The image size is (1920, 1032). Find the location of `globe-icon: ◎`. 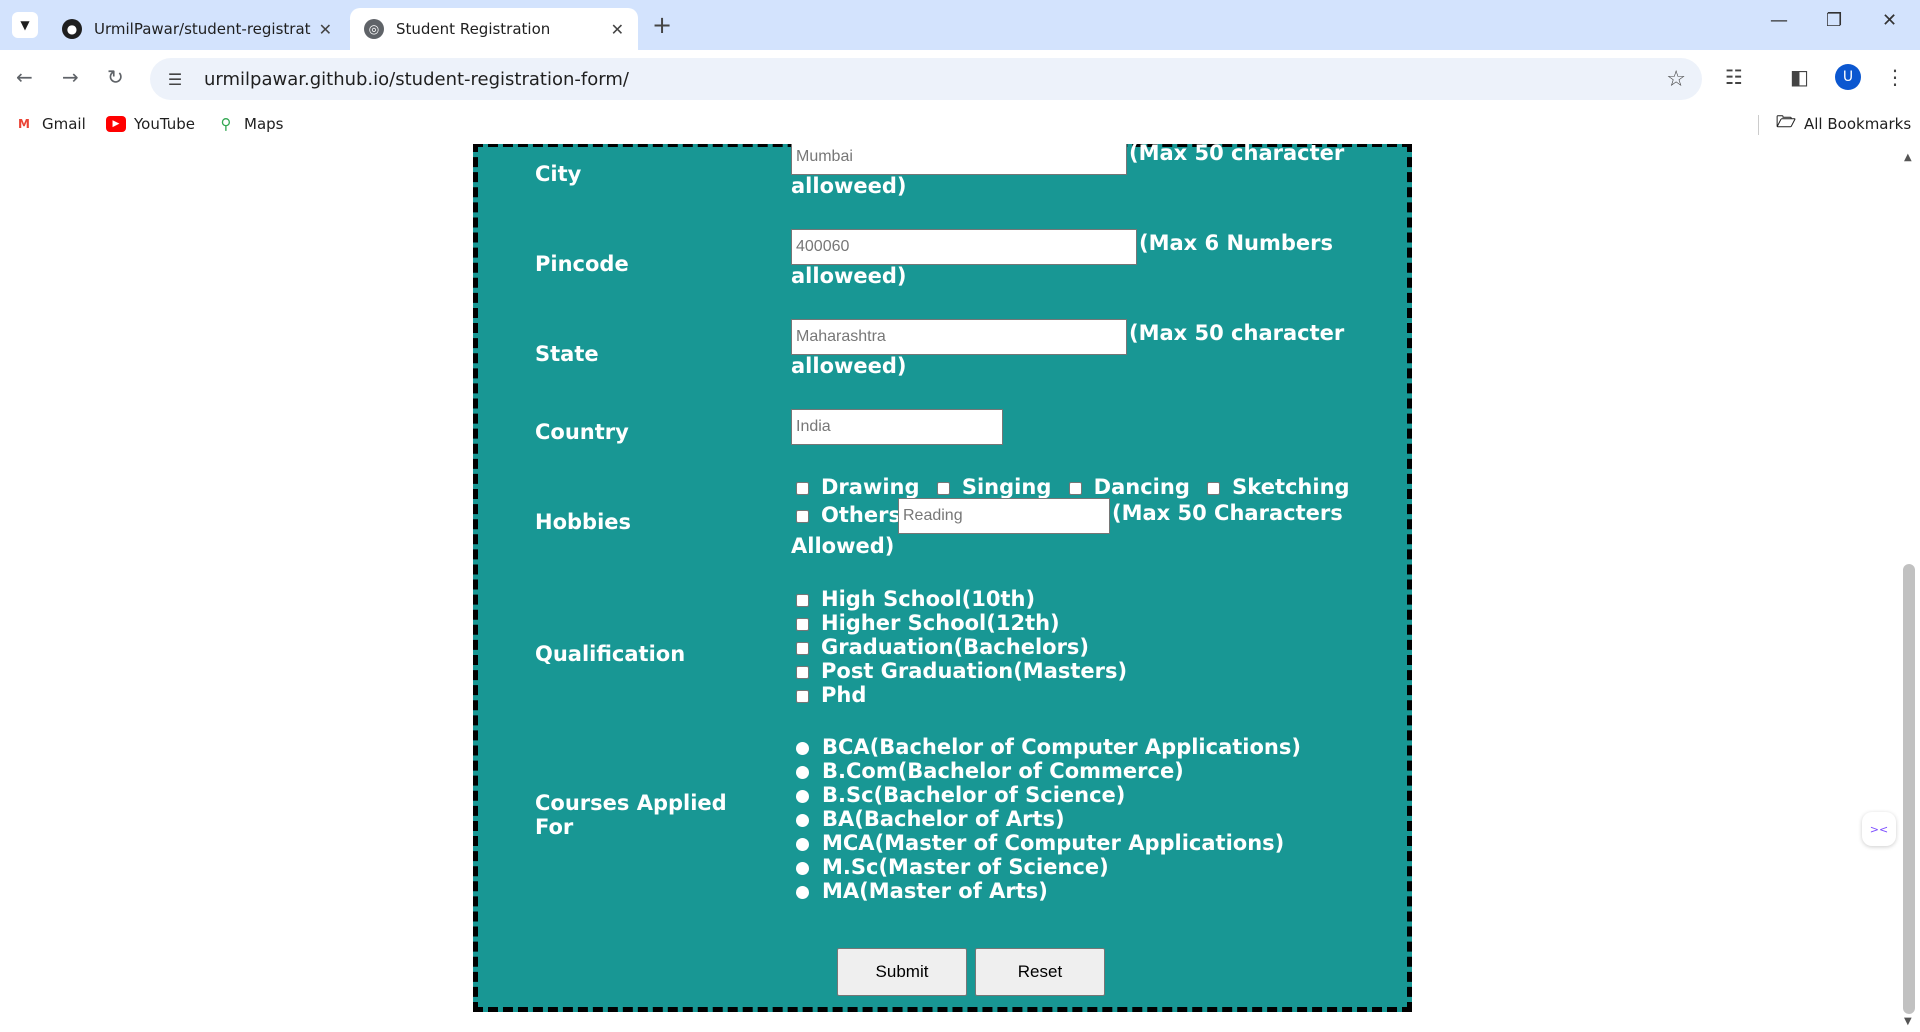

globe-icon: ◎ is located at coordinates (374, 29).